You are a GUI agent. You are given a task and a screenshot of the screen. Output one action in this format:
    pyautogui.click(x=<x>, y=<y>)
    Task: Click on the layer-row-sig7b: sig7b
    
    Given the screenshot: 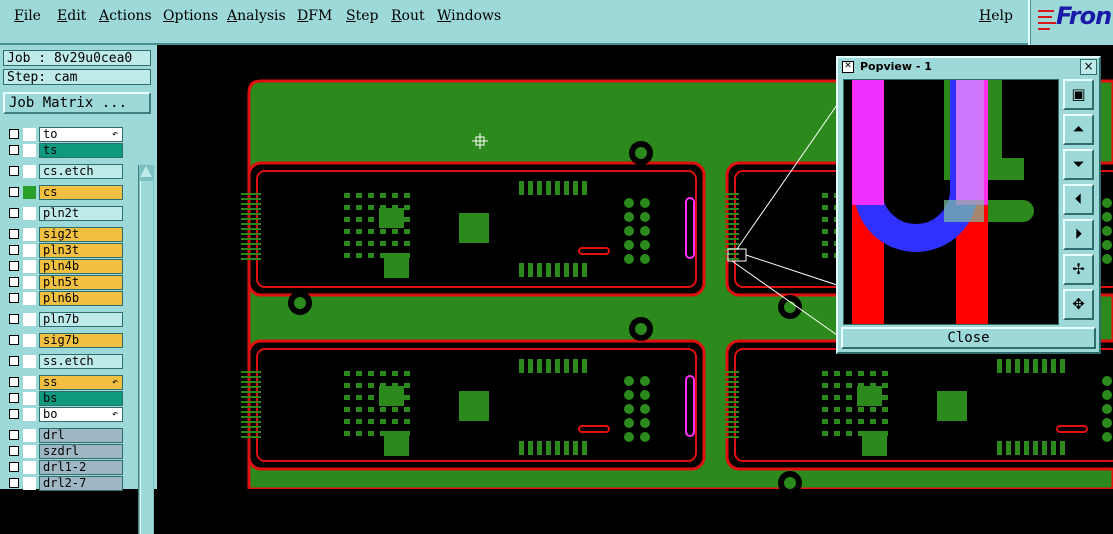 What is the action you would take?
    pyautogui.click(x=64, y=340)
    